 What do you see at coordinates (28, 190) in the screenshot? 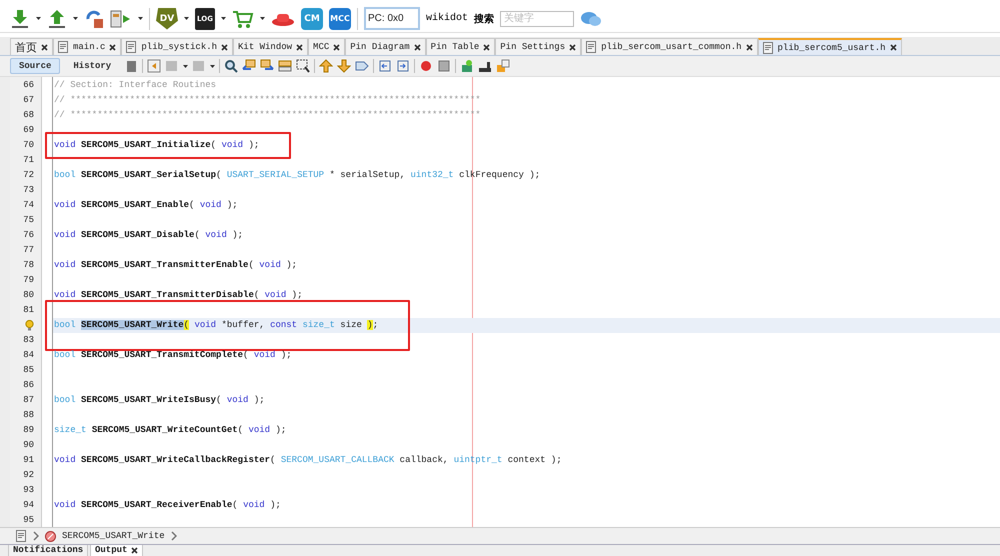
I see `line-number: 73` at bounding box center [28, 190].